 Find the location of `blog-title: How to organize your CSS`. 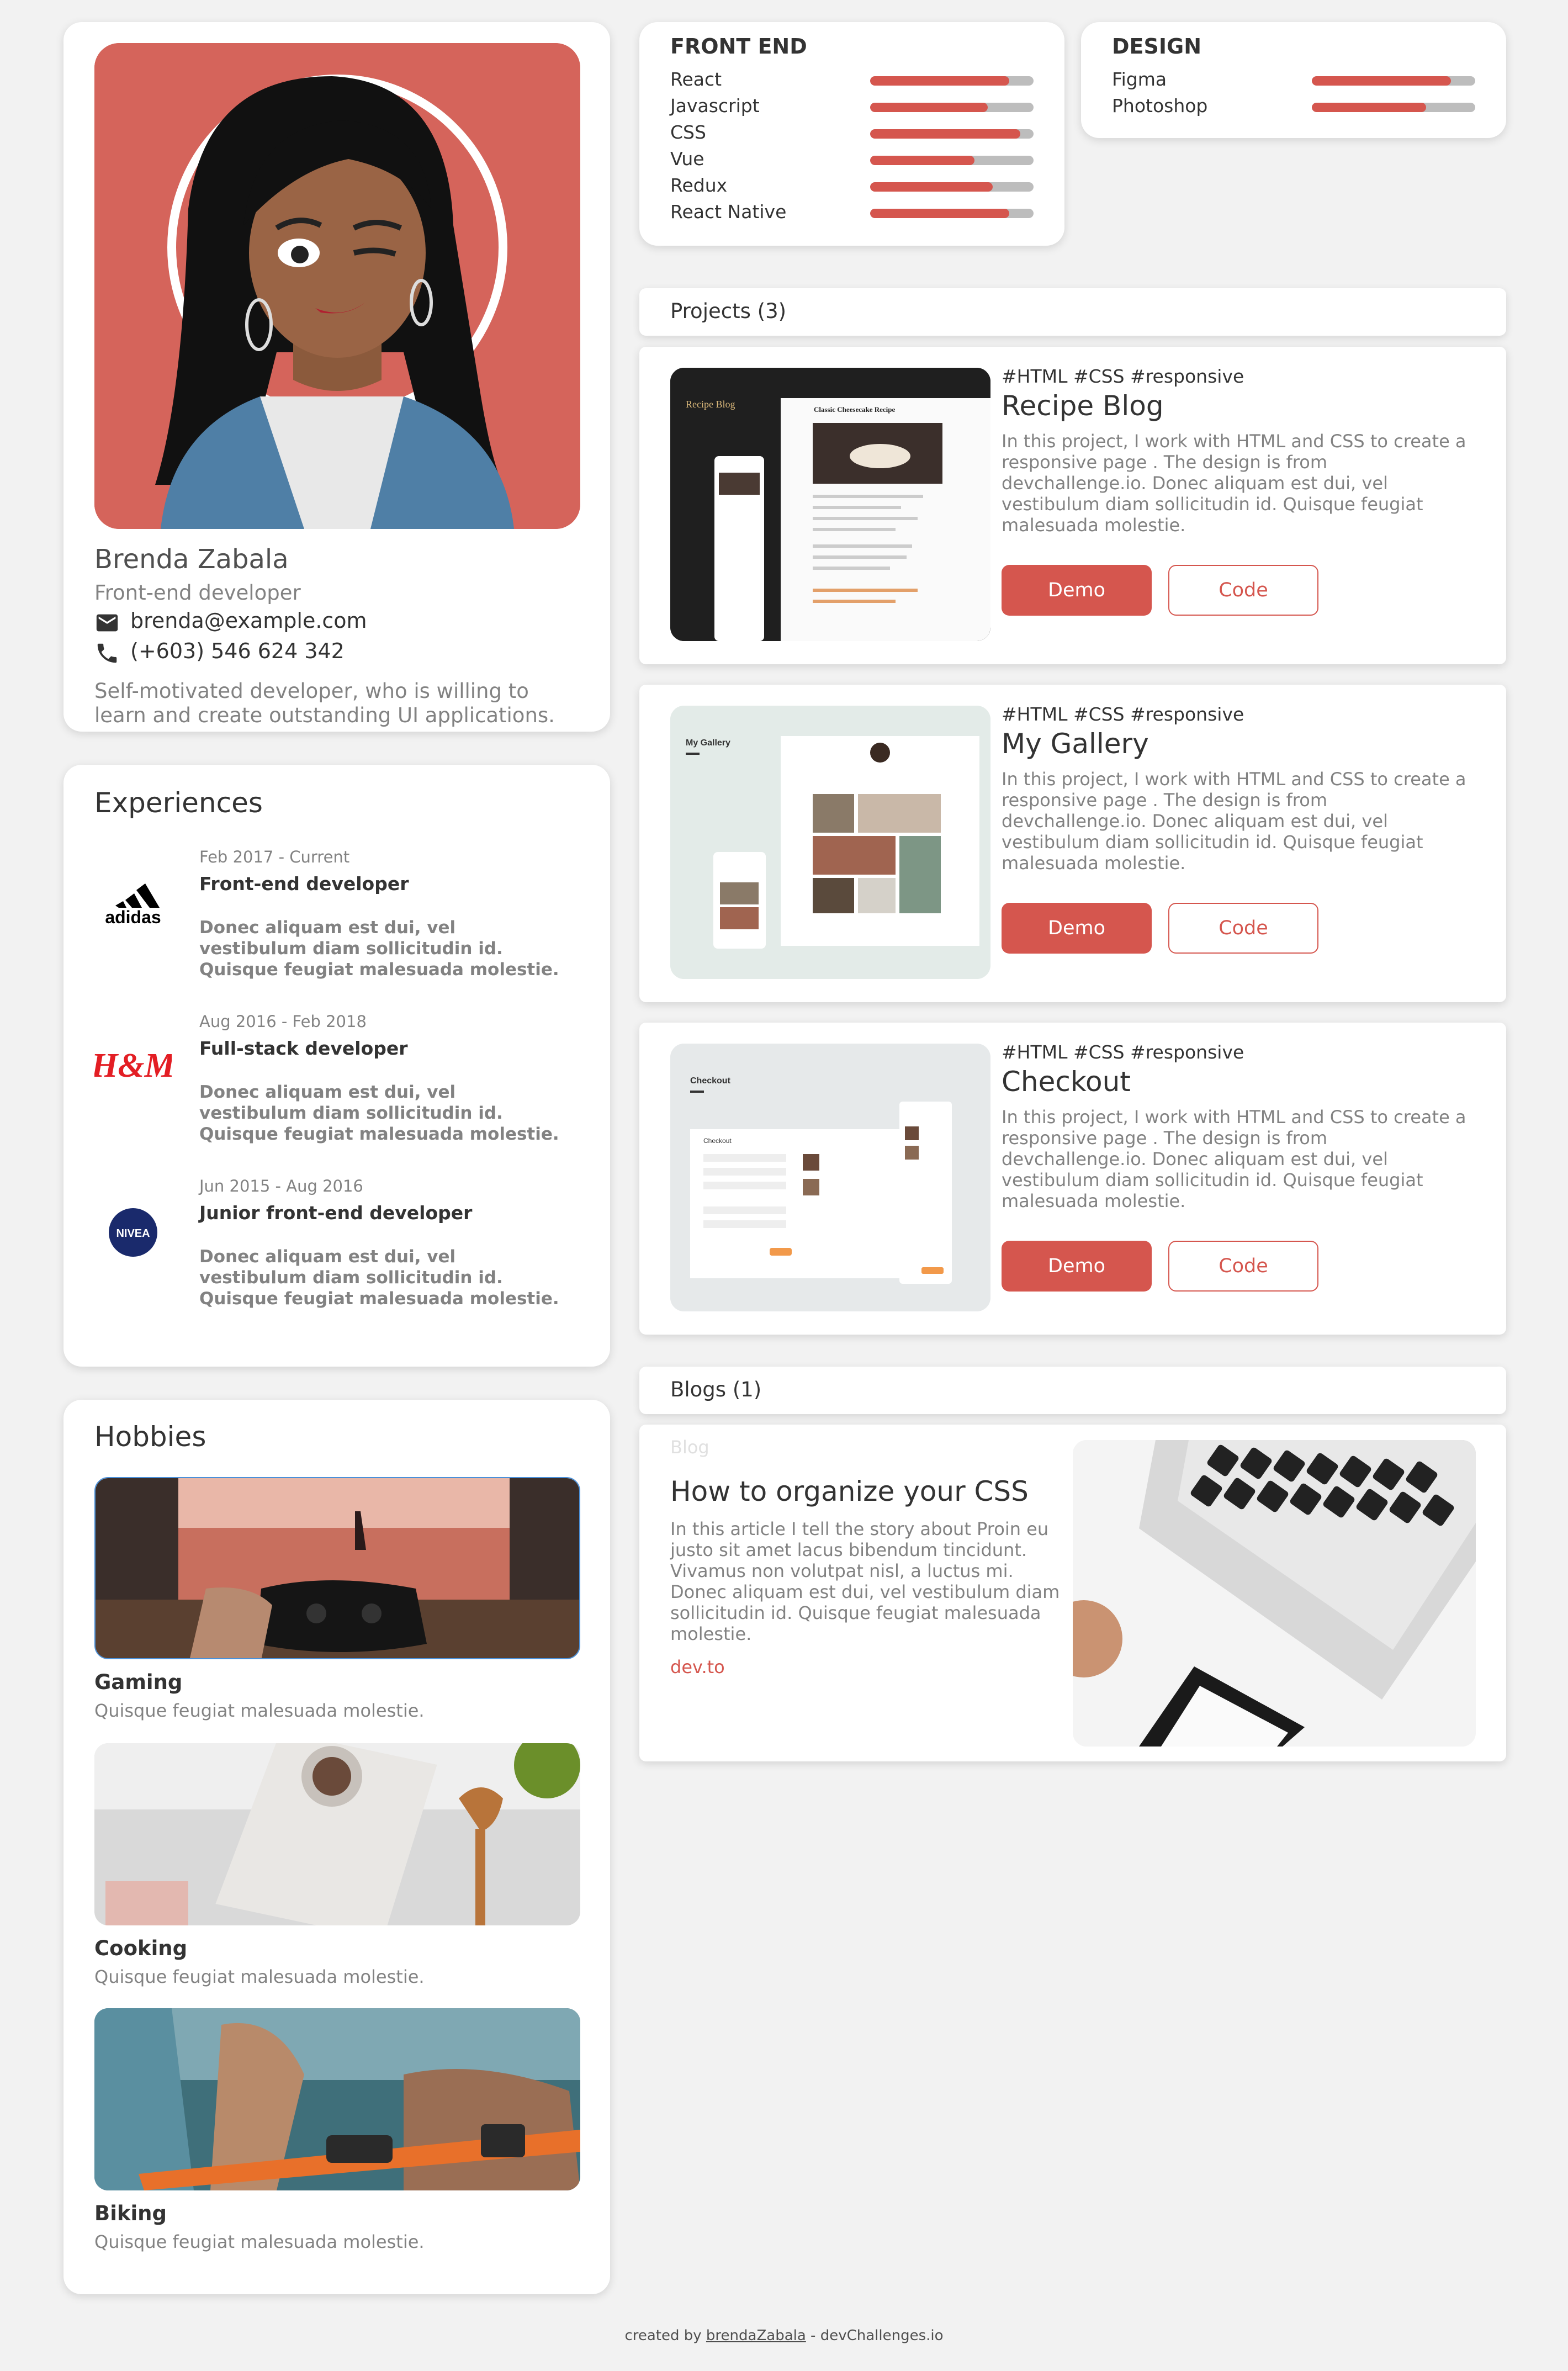

blog-title: How to organize your CSS is located at coordinates (850, 1491).